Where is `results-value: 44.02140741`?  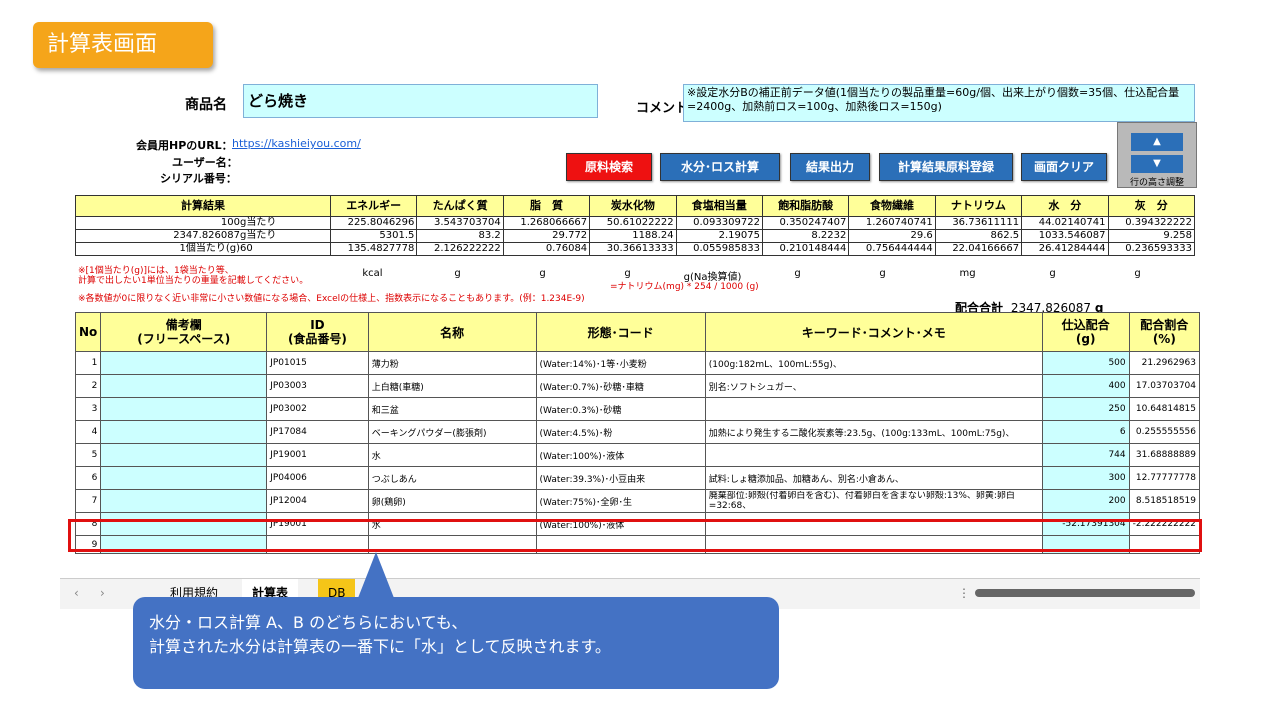 results-value: 44.02140741 is located at coordinates (1065, 223).